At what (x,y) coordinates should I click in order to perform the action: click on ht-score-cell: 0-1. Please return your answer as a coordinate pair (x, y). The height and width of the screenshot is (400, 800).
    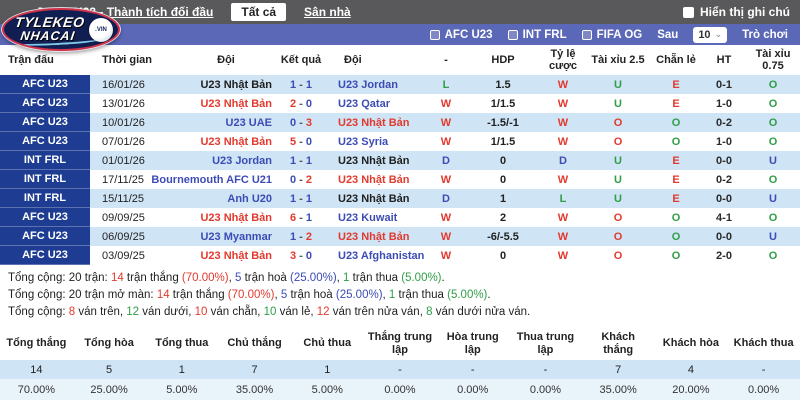
    Looking at the image, I should click on (724, 84).